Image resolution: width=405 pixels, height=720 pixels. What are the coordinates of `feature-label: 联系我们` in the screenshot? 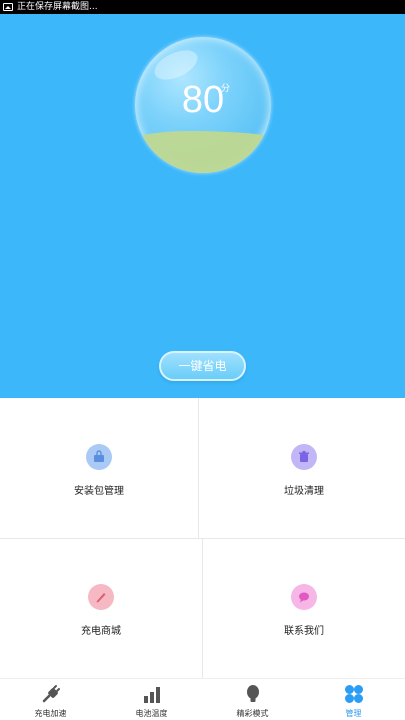 It's located at (304, 631).